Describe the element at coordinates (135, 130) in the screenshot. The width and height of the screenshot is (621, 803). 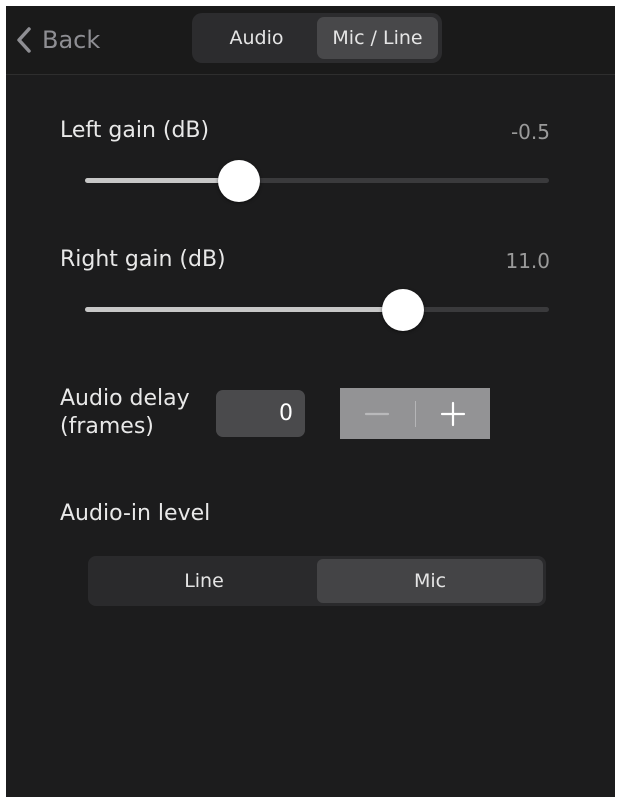
I see `left-gain-label: Left gain (dB)` at that location.